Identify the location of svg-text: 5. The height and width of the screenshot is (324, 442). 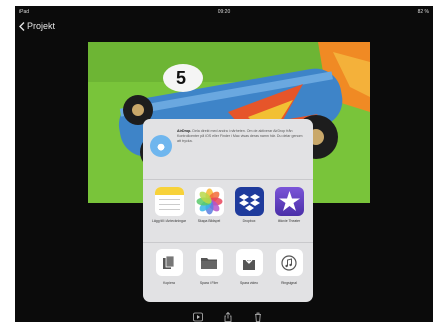
(181, 78).